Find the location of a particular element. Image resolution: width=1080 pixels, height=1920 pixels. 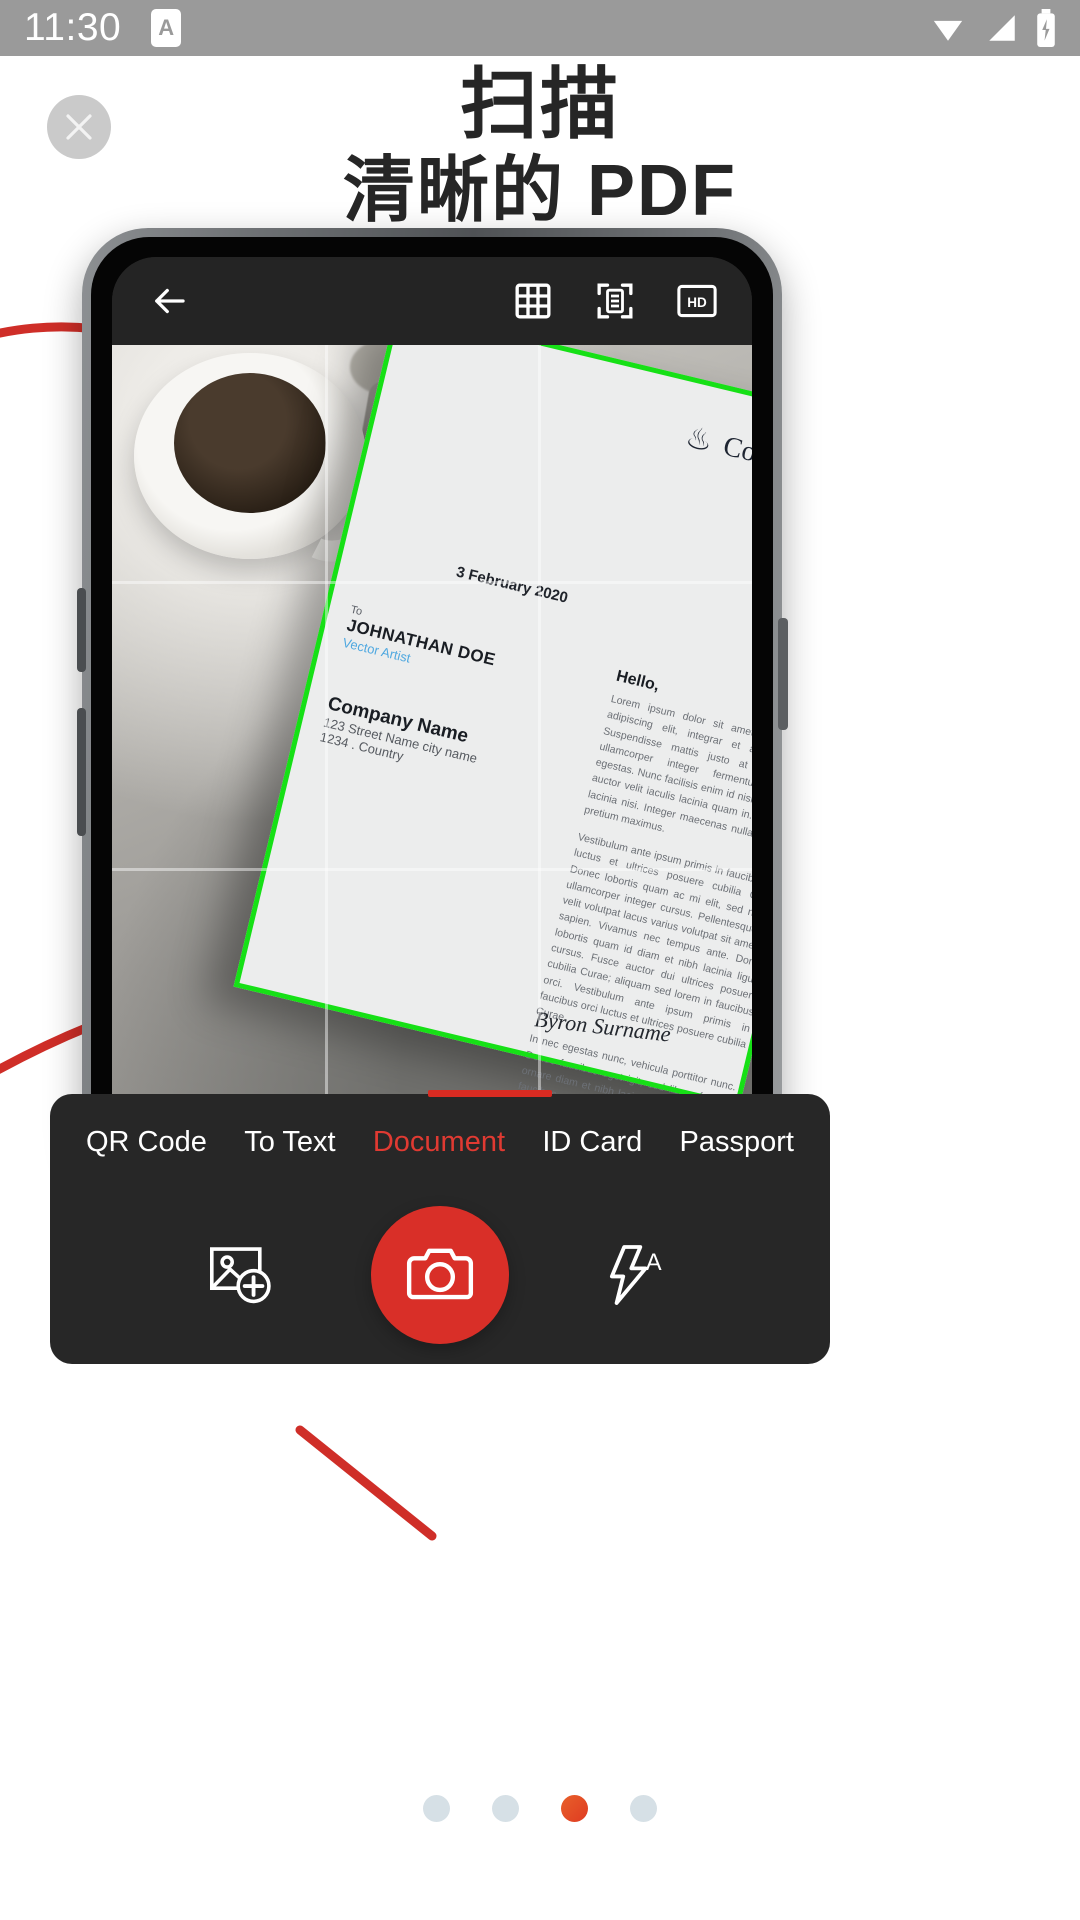

phone-volume-up-button is located at coordinates (81, 630).